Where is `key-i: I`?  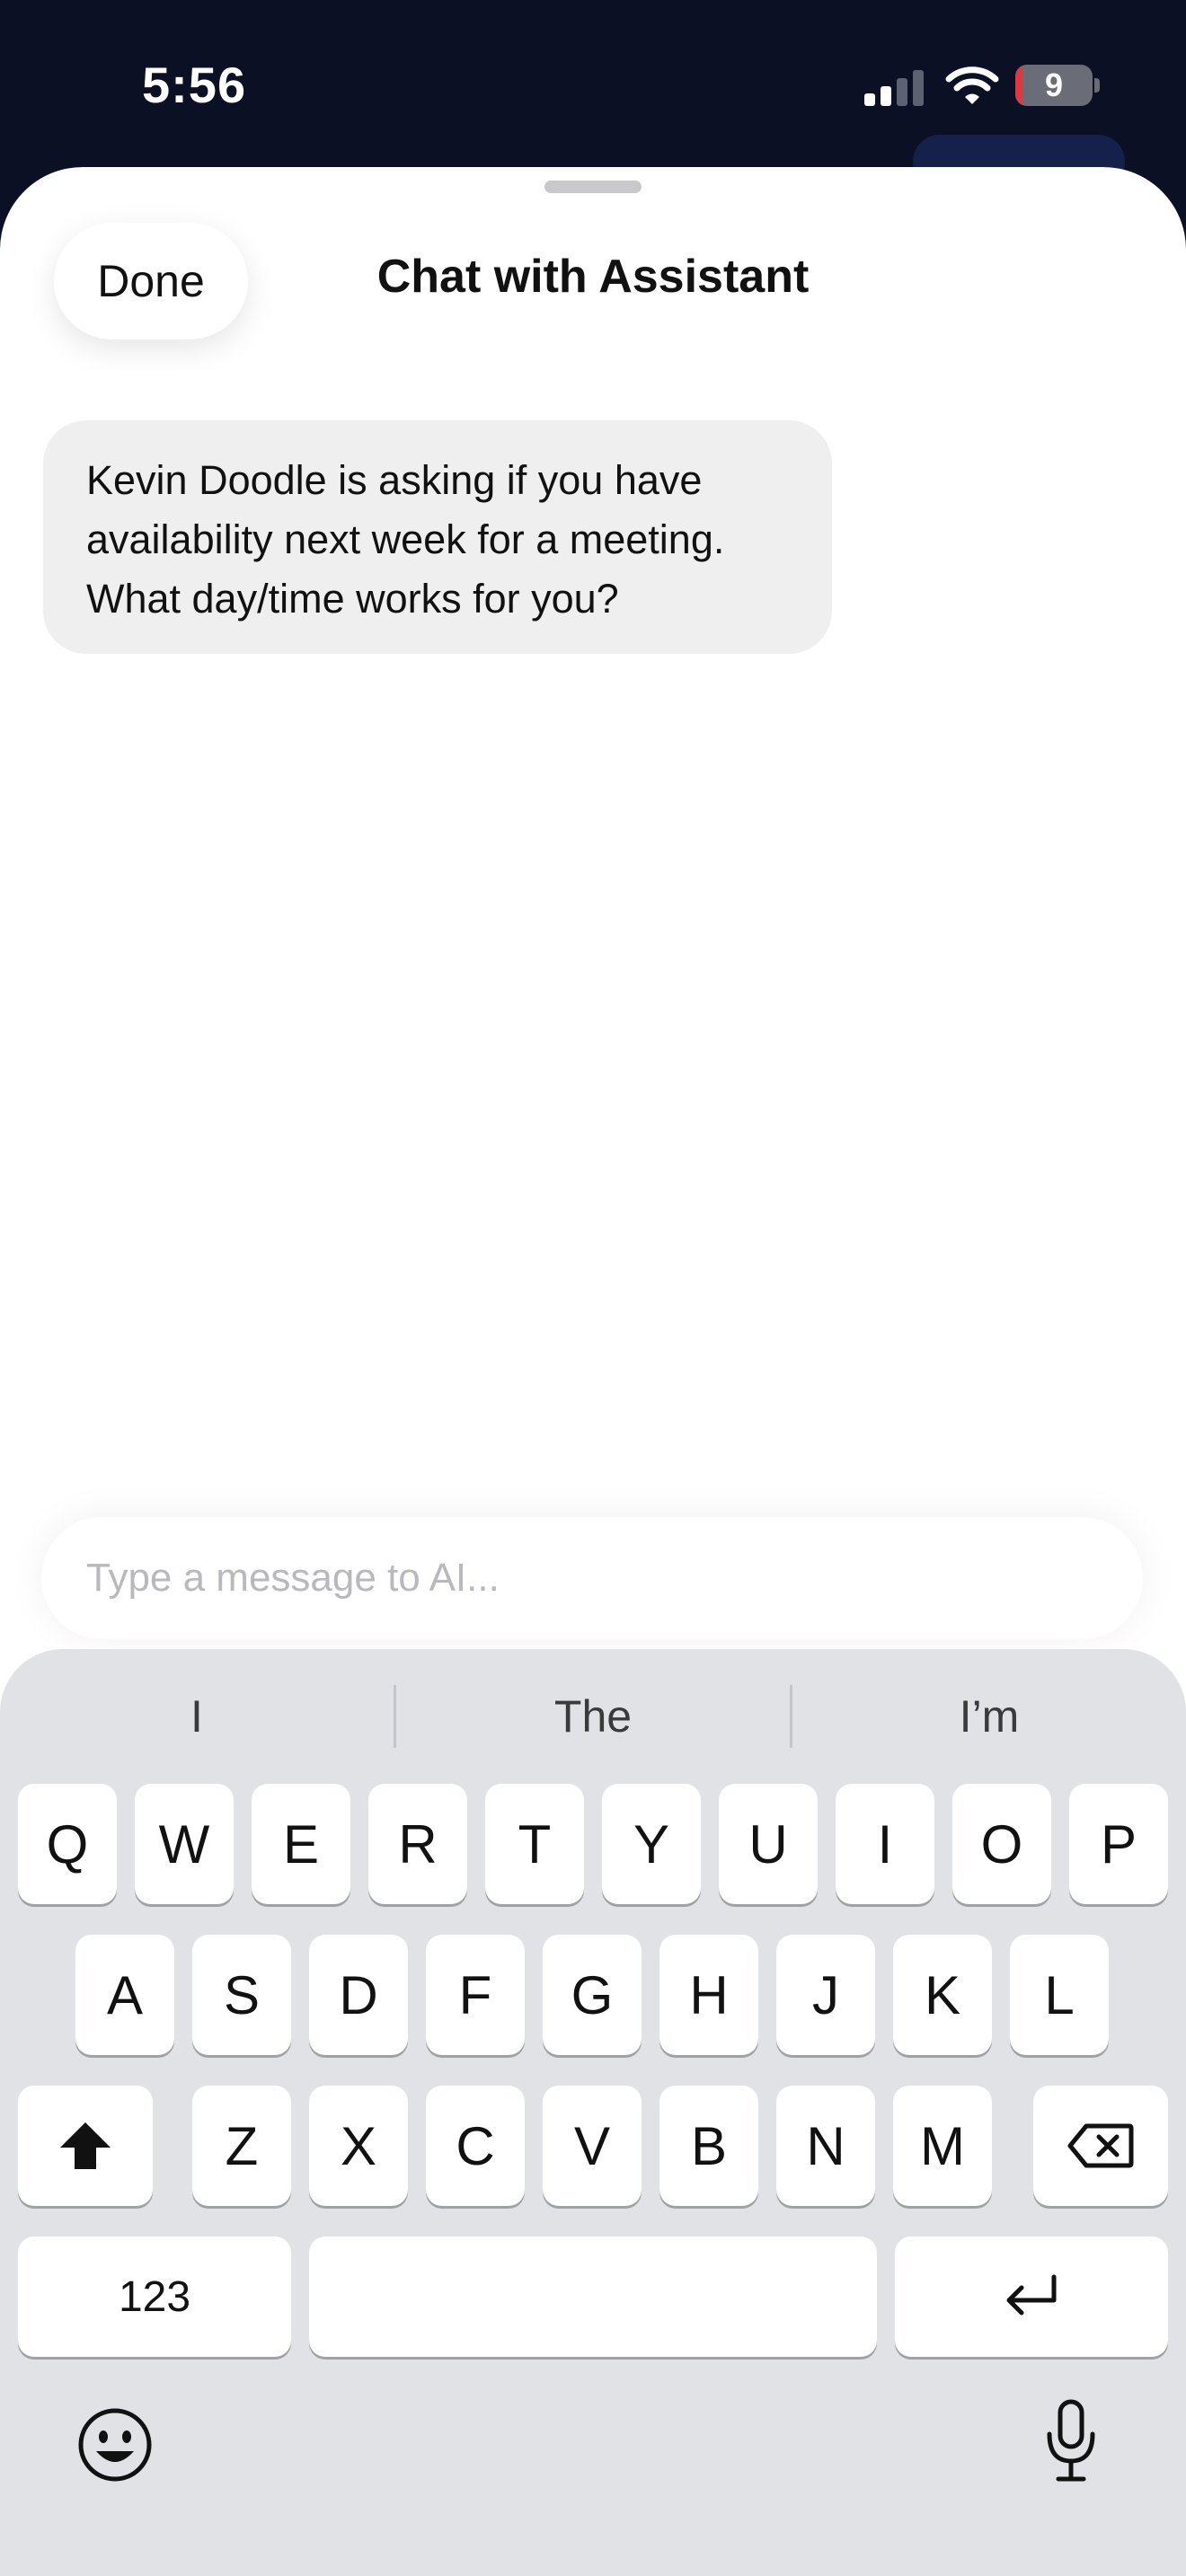
key-i: I is located at coordinates (885, 1844).